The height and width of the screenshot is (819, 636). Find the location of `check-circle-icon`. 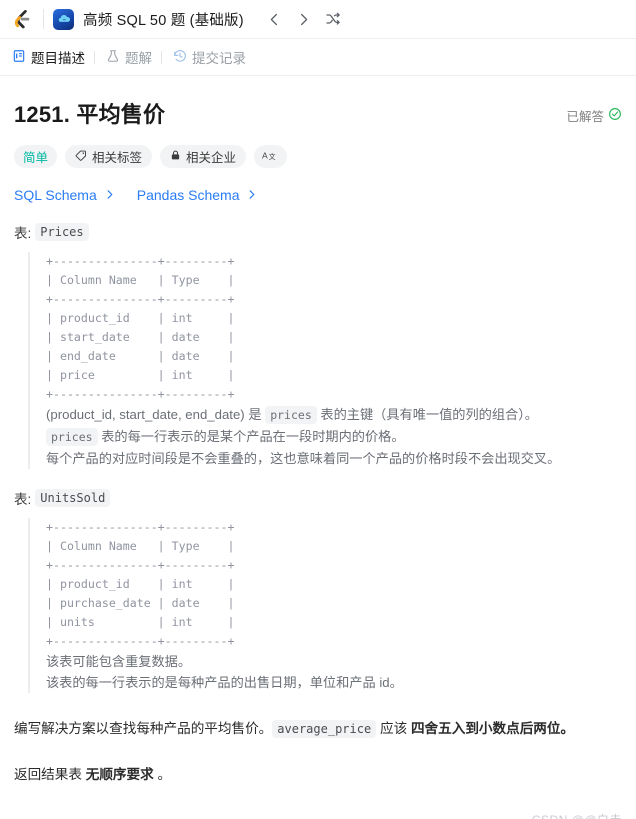

check-circle-icon is located at coordinates (615, 115).